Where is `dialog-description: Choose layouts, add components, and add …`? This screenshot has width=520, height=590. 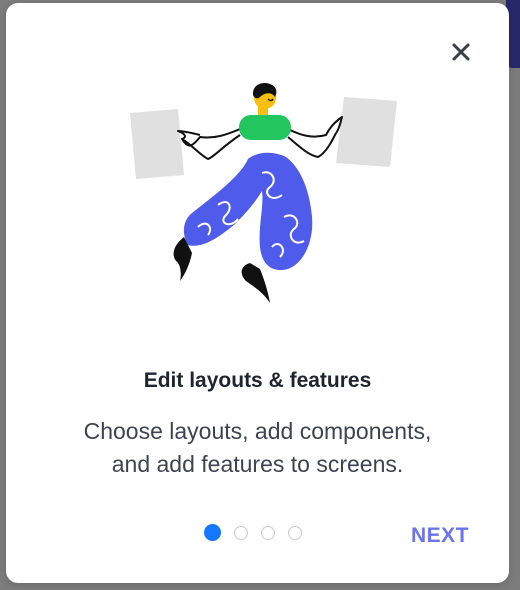
dialog-description: Choose layouts, add components, and add … is located at coordinates (257, 448).